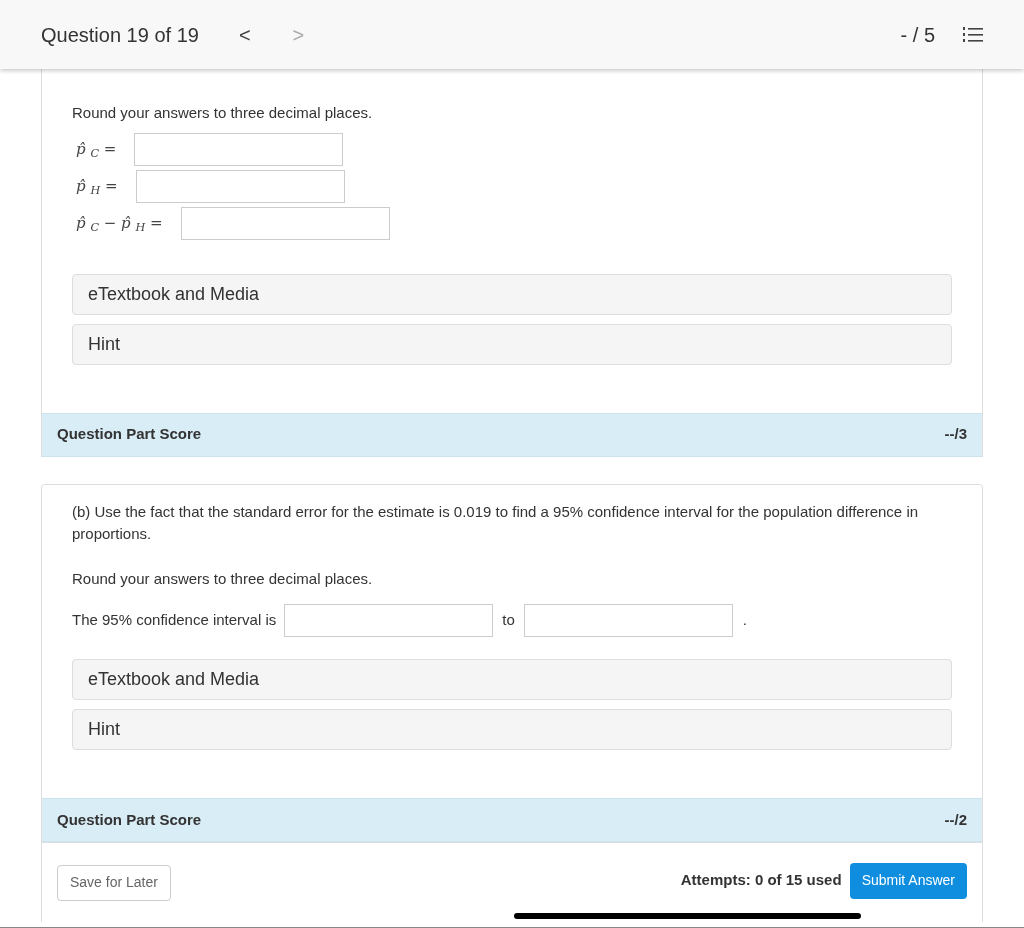 The width and height of the screenshot is (1024, 928). I want to click on save-button: Save for Later, so click(114, 882).